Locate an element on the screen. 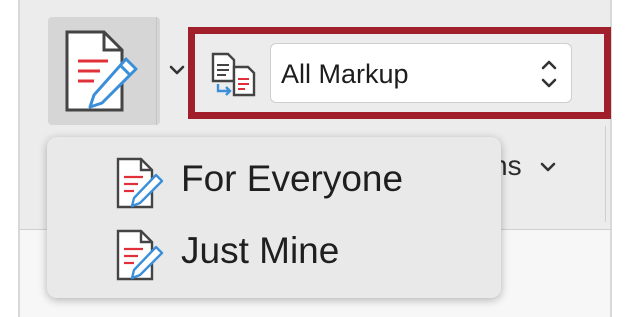 This screenshot has width=630, height=317. ribbon-separator is located at coordinates (605, 174).